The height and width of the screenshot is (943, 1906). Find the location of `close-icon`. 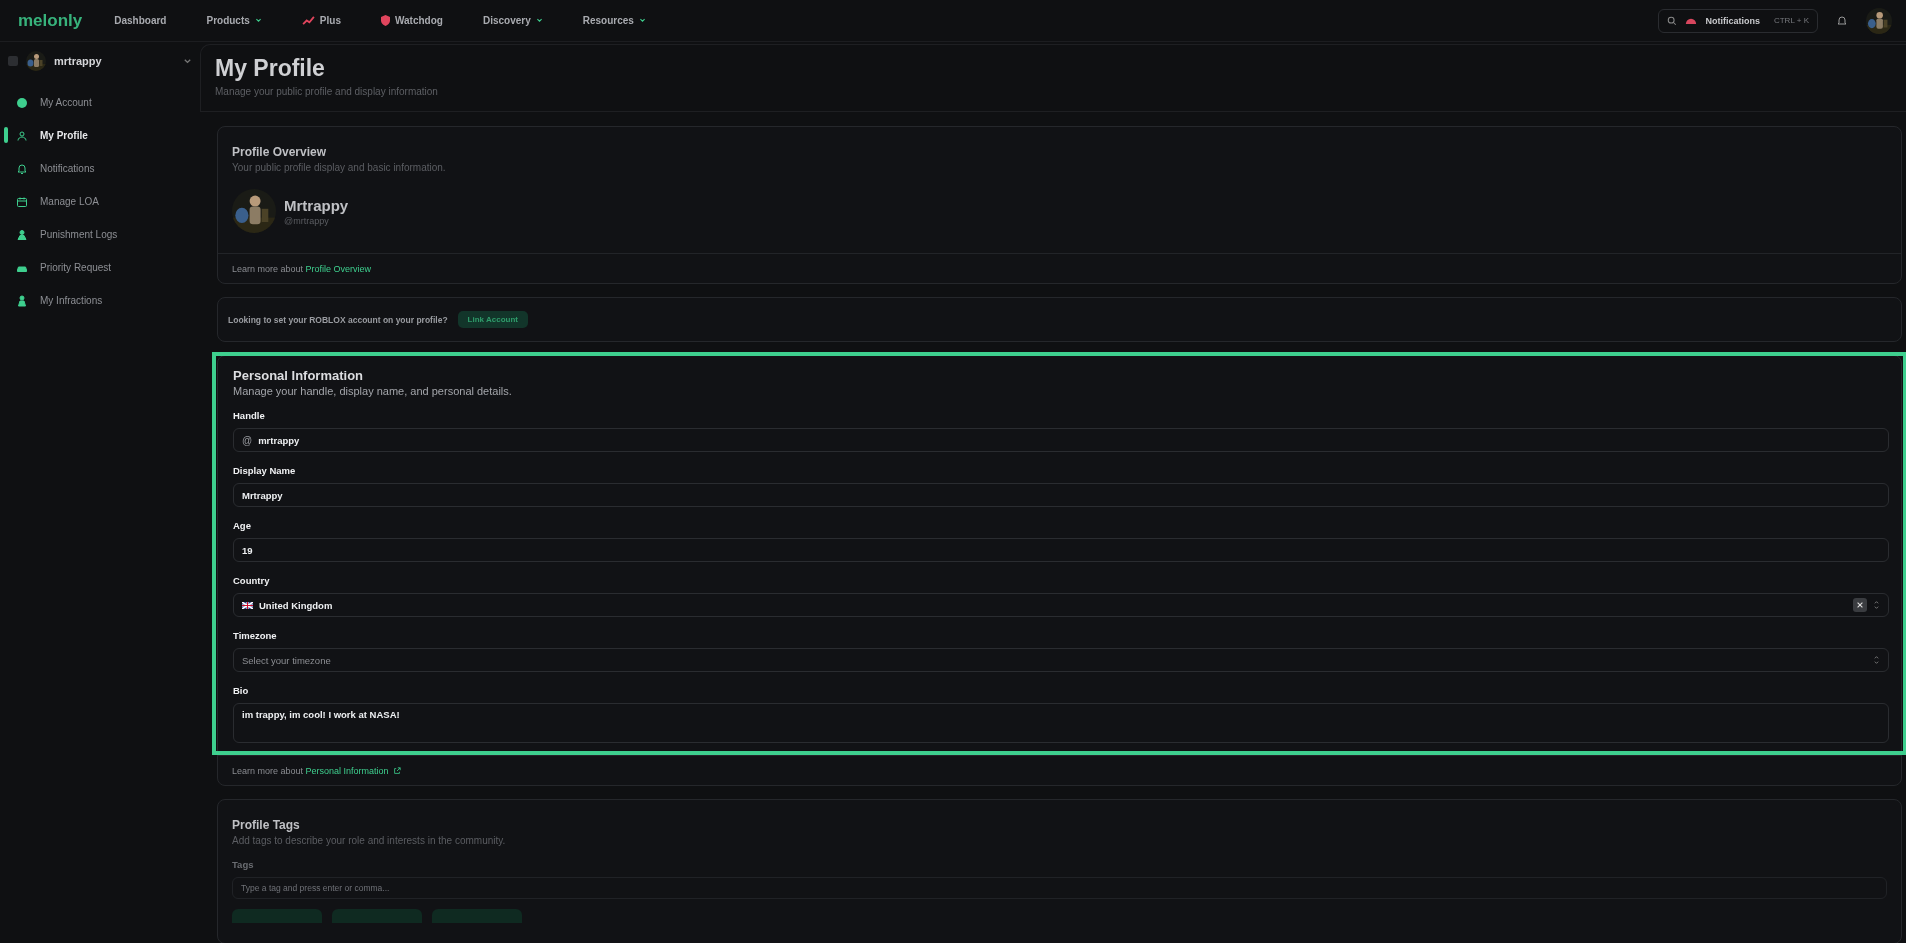

close-icon is located at coordinates (1860, 605).